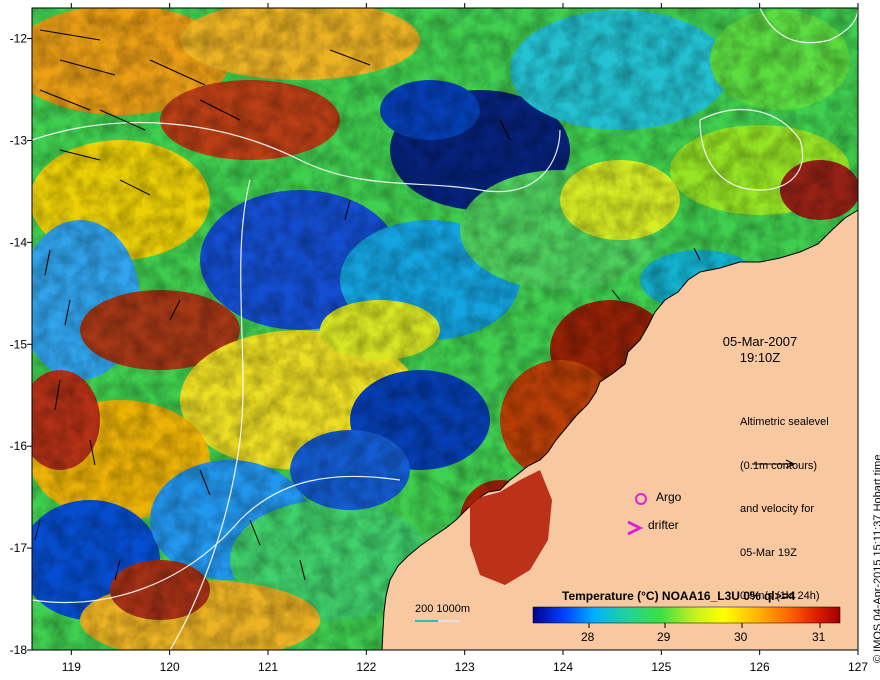 The width and height of the screenshot is (880, 680). What do you see at coordinates (779, 465) in the screenshot?
I see `altimetry-line: (0.1m contours)` at bounding box center [779, 465].